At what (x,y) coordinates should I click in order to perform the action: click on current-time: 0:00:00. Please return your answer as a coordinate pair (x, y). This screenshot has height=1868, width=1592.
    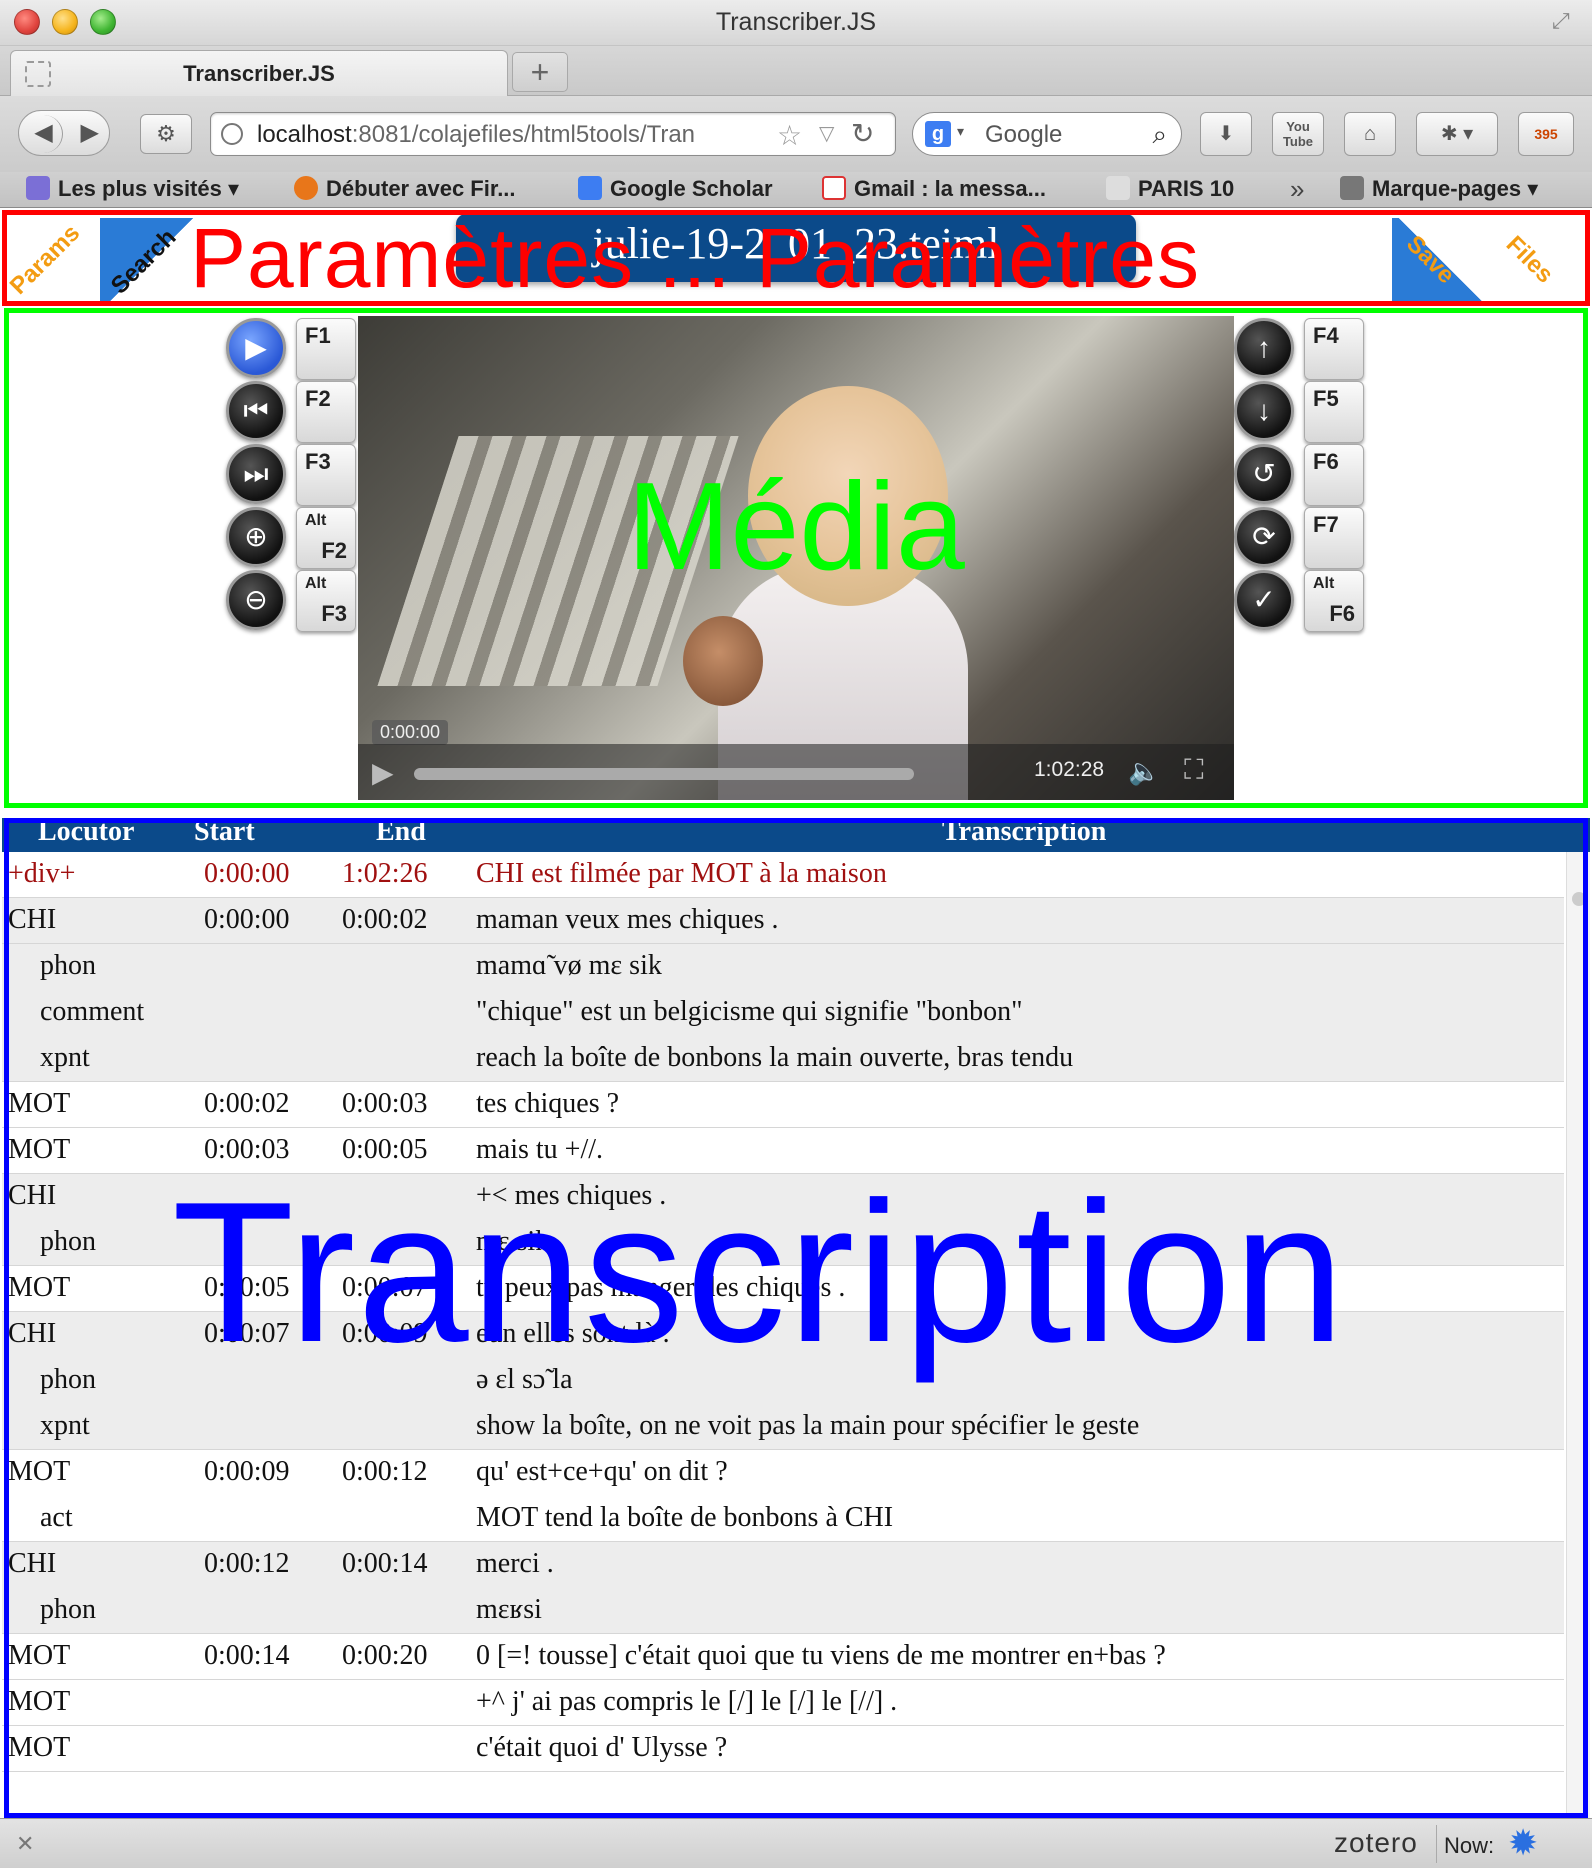
    Looking at the image, I should click on (410, 732).